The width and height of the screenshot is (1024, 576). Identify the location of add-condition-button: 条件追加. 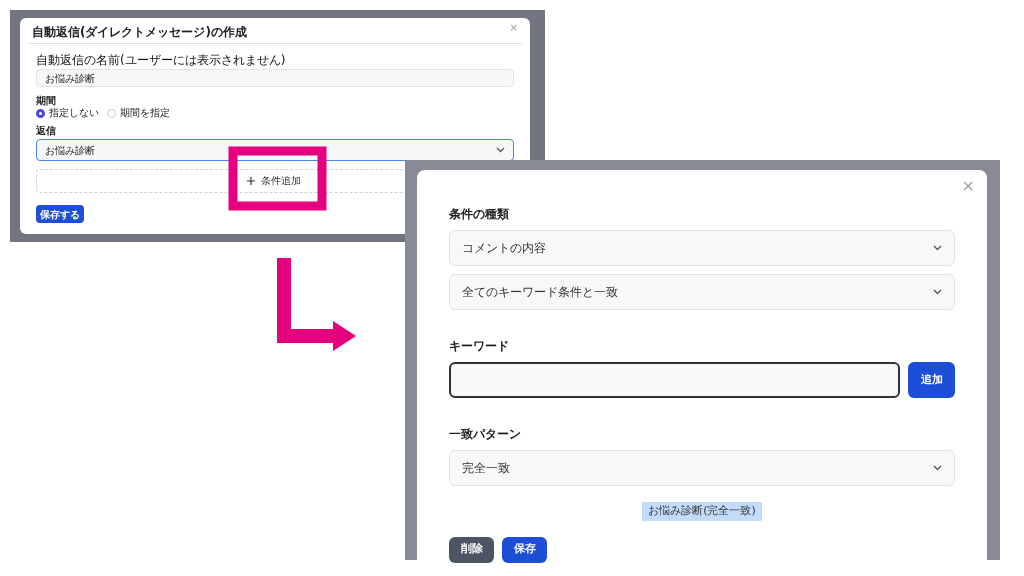
(281, 181).